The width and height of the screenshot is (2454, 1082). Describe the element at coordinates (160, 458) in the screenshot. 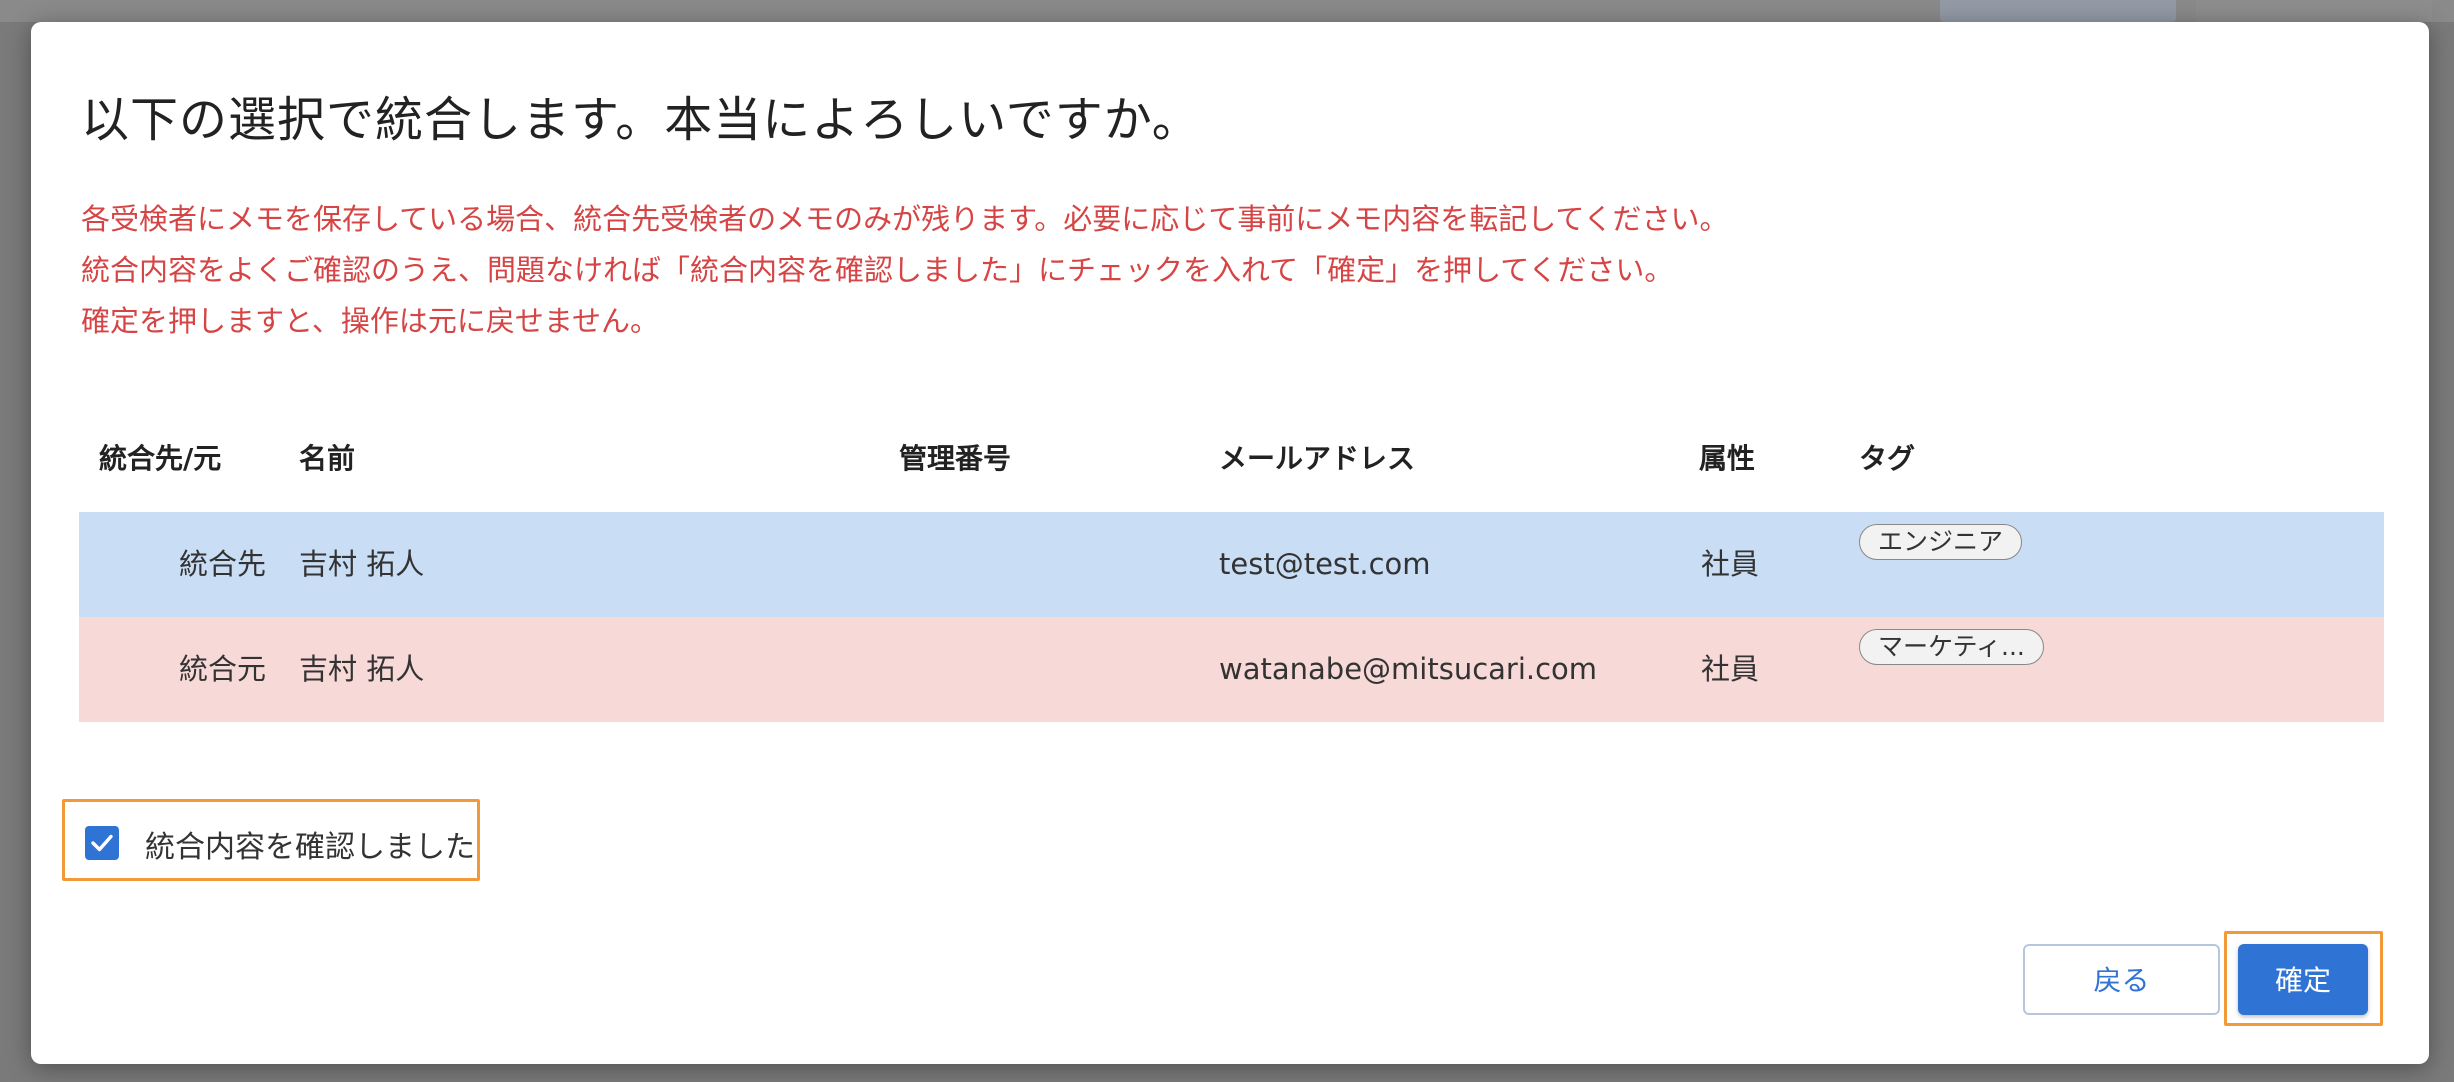

I see `header-role: 統合先/元` at that location.